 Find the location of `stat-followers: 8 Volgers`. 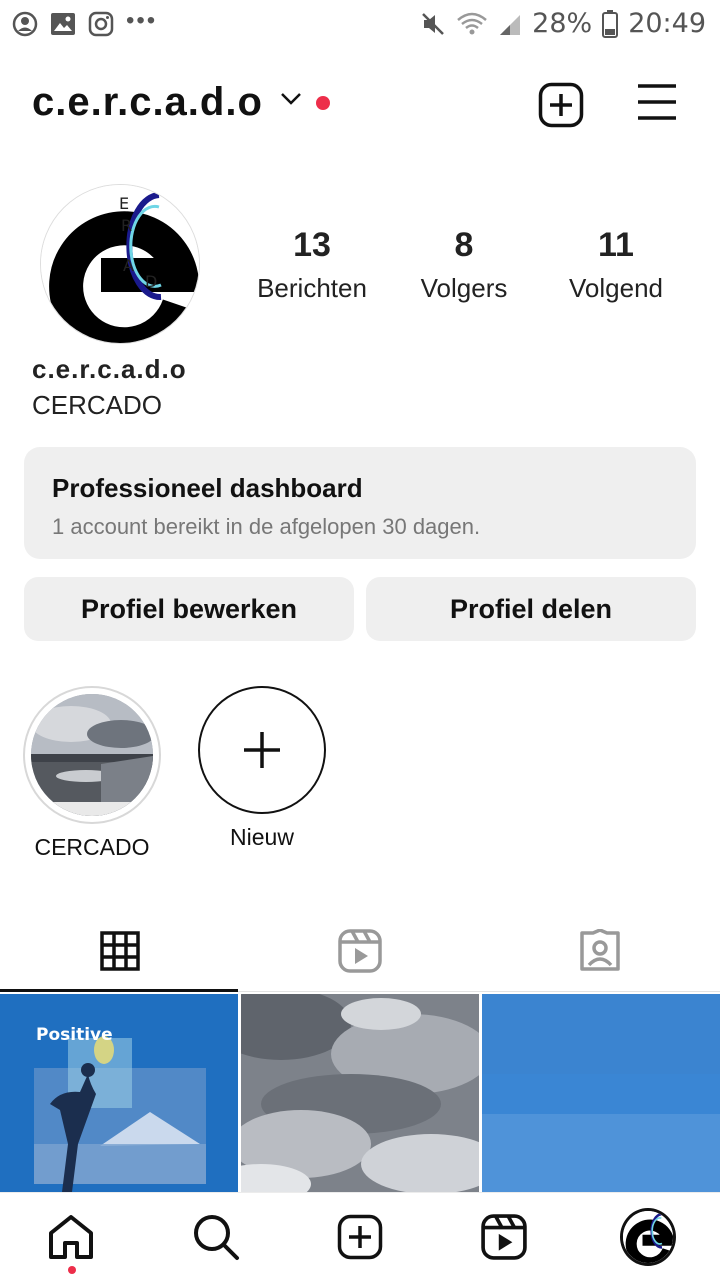

stat-followers: 8 Volgers is located at coordinates (464, 265).